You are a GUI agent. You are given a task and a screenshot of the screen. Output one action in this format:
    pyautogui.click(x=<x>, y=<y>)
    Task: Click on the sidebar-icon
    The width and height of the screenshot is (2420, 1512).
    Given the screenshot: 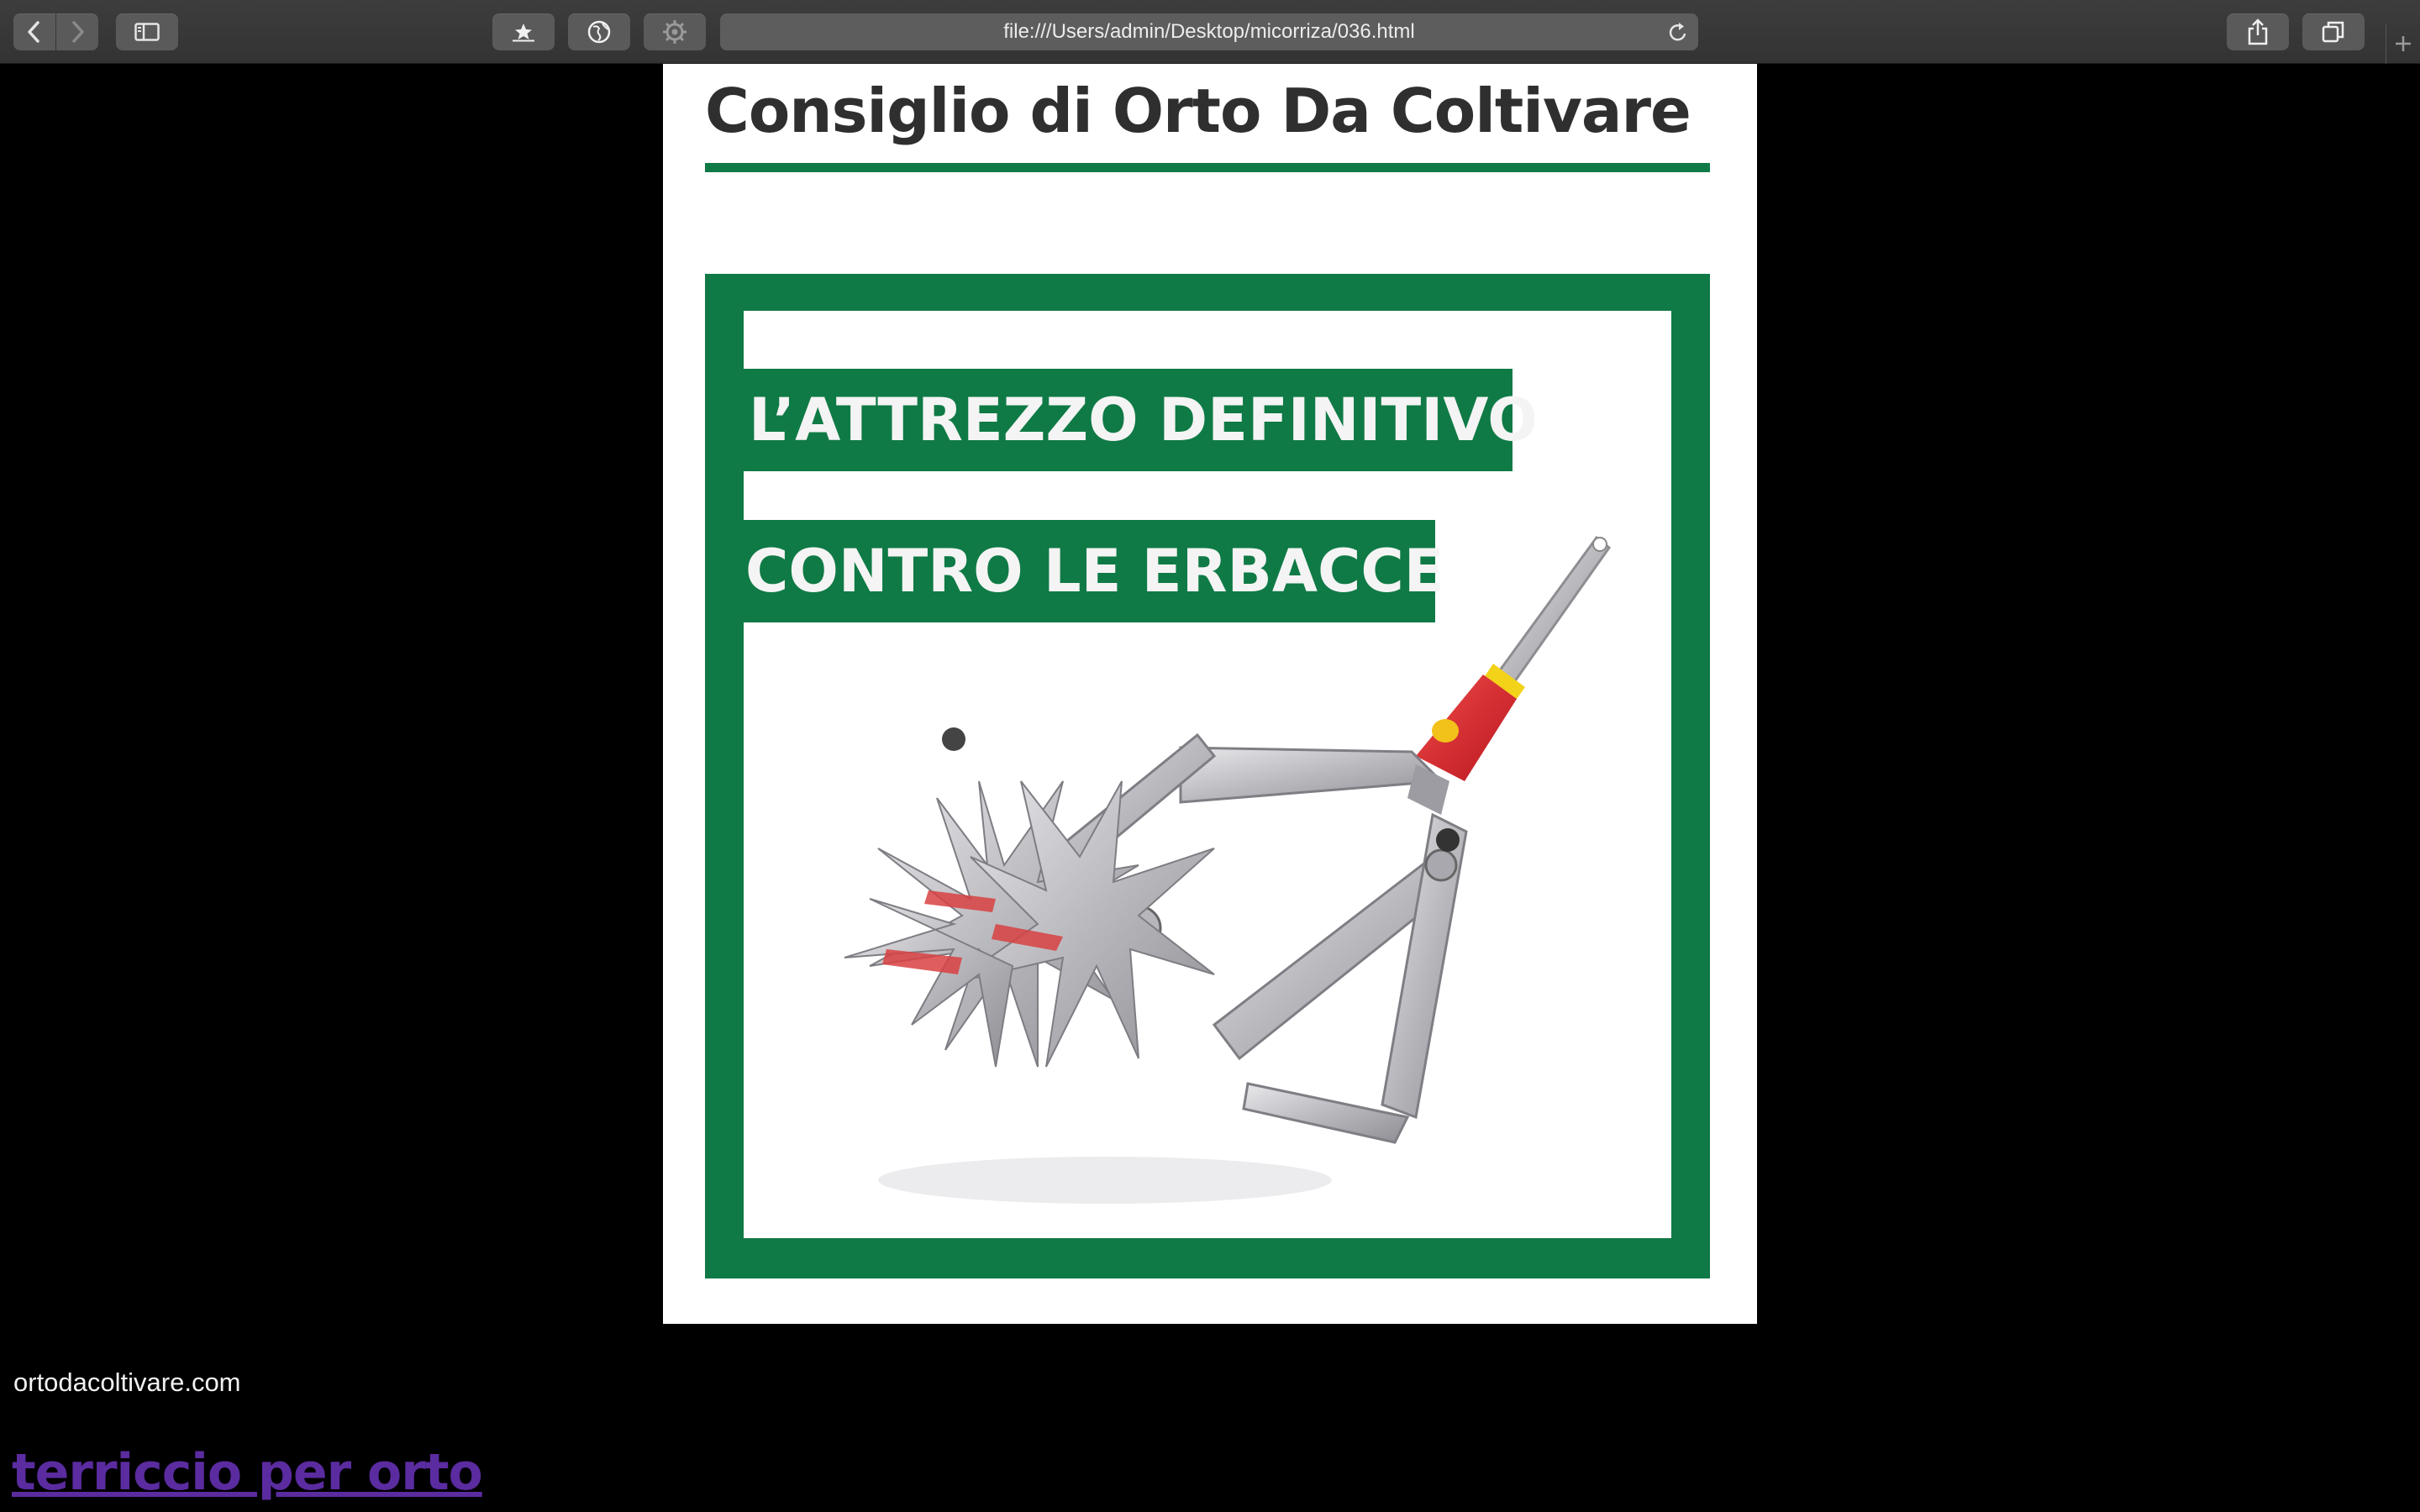 What is the action you would take?
    pyautogui.click(x=147, y=32)
    